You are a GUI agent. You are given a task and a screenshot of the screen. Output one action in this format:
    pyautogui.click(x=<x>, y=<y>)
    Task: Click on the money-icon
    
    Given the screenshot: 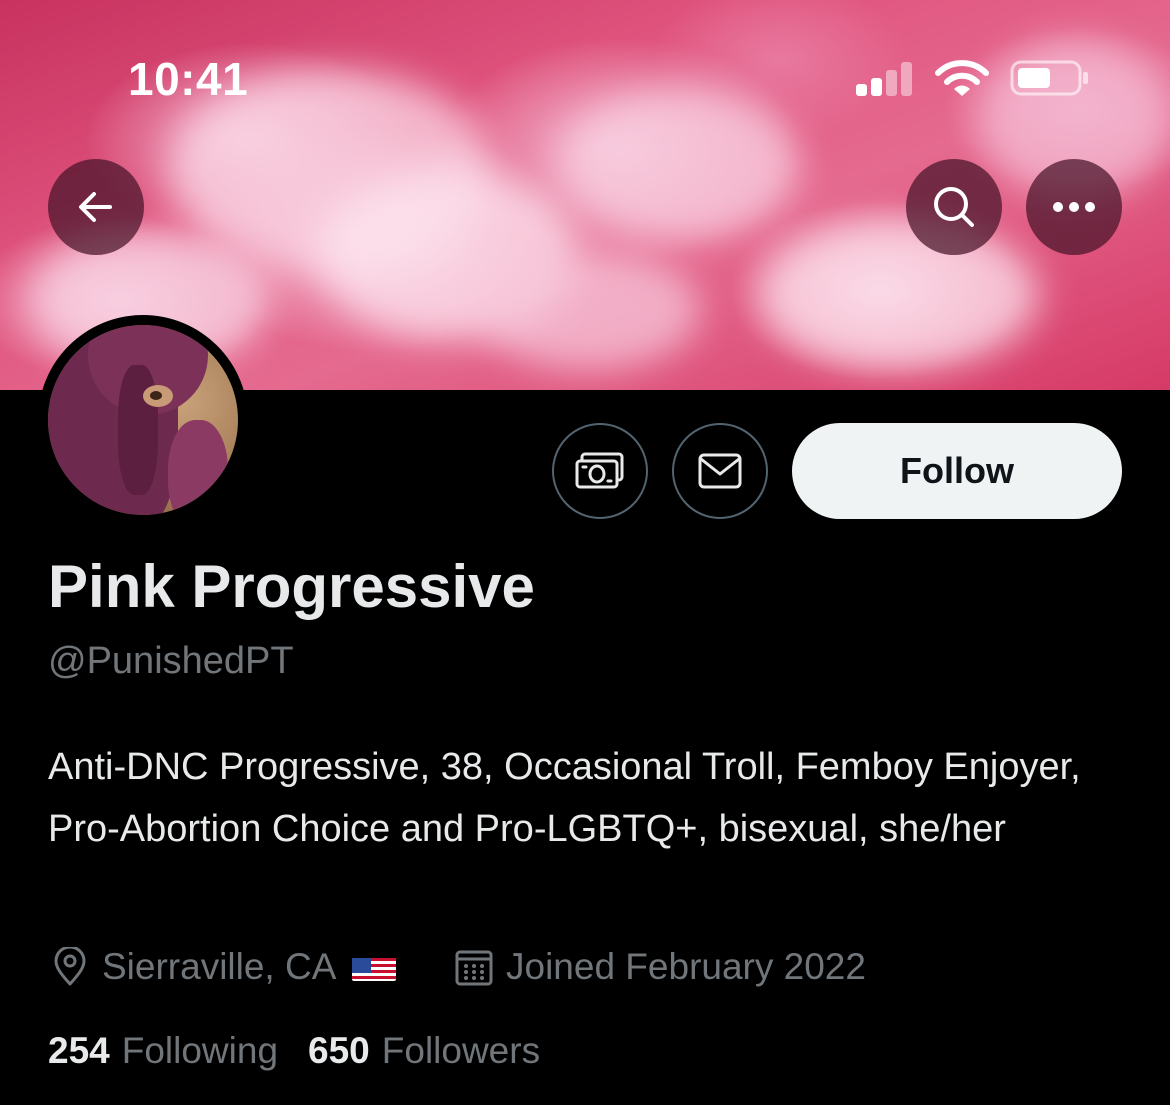 What is the action you would take?
    pyautogui.click(x=599, y=470)
    